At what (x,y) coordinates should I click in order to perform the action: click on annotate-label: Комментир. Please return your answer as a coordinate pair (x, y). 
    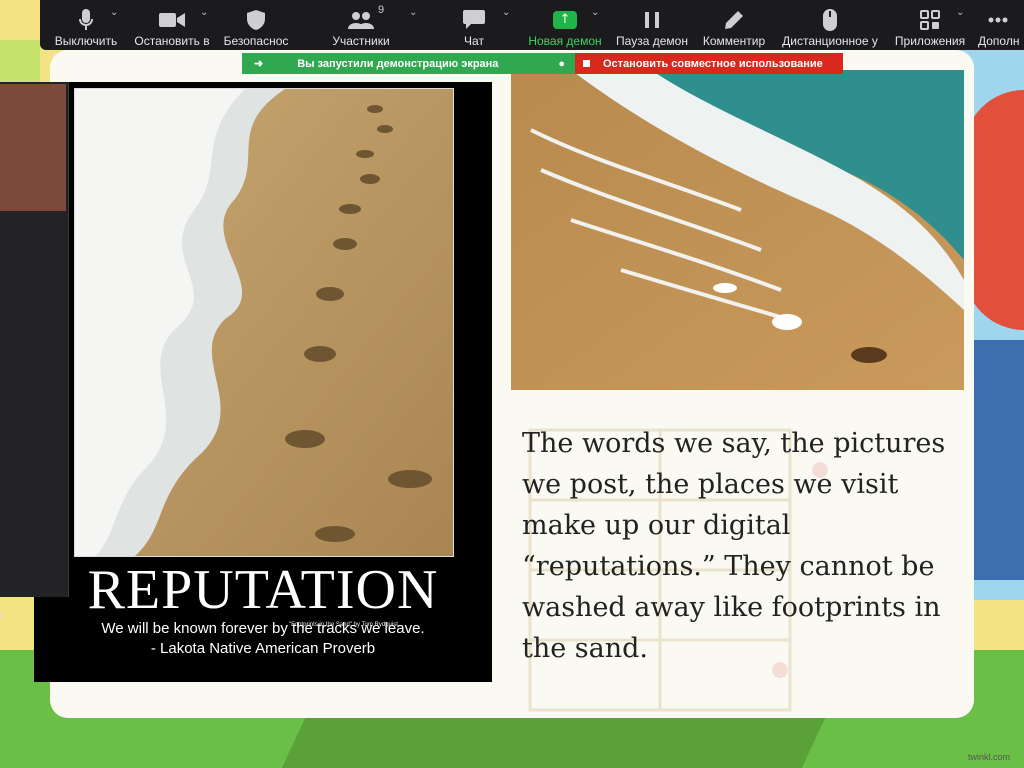
    Looking at the image, I should click on (734, 41).